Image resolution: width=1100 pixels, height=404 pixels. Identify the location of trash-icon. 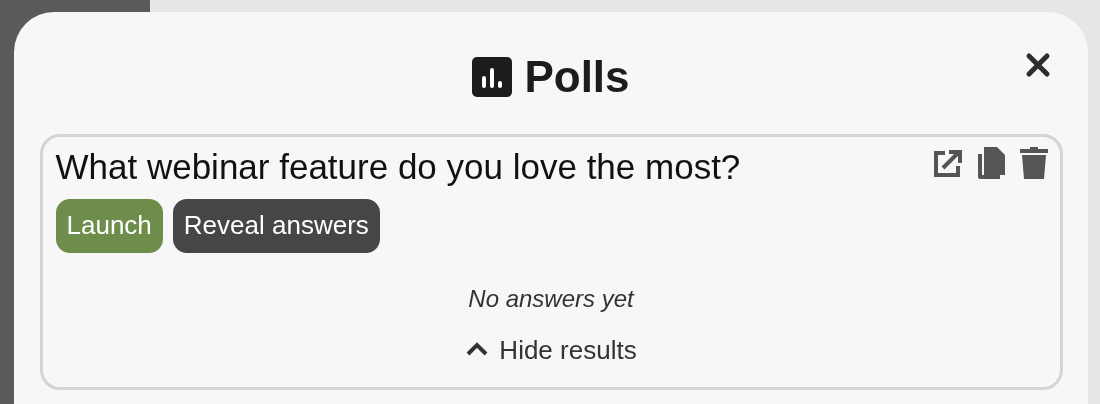
(1033, 163).